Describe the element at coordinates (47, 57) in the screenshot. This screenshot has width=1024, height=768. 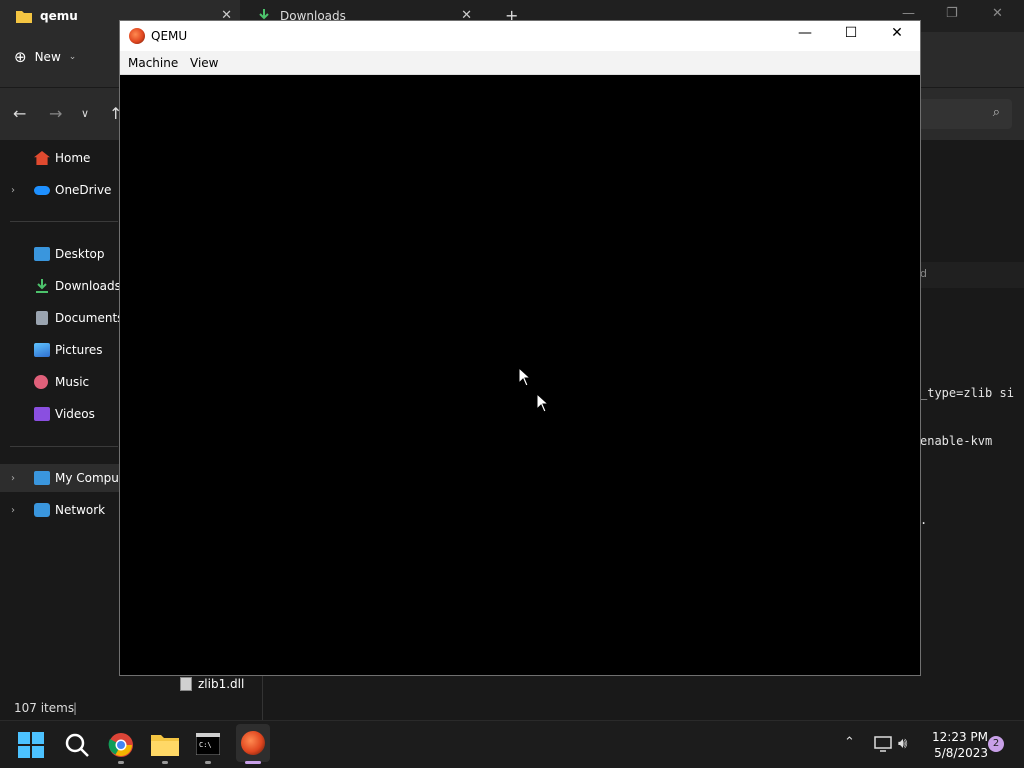
I see `new-button-label: New` at that location.